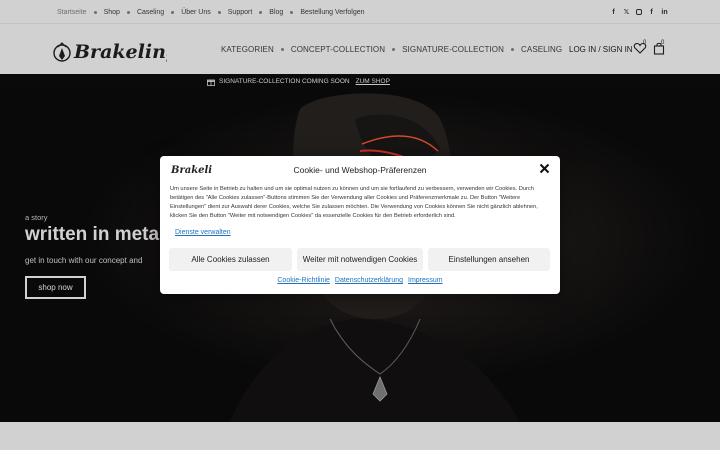  I want to click on x-twitter-icon: 𝕏, so click(626, 12).